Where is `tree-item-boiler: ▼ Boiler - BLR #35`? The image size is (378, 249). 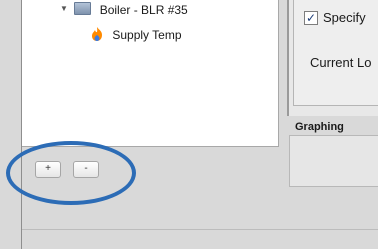 tree-item-boiler: ▼ Boiler - BLR #35 is located at coordinates (124, 10).